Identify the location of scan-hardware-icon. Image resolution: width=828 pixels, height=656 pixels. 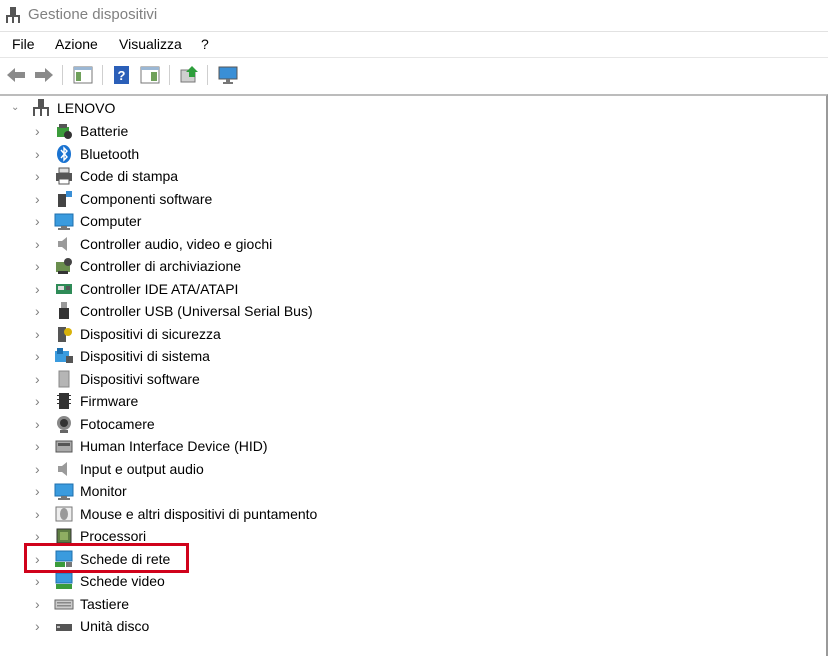
(228, 75).